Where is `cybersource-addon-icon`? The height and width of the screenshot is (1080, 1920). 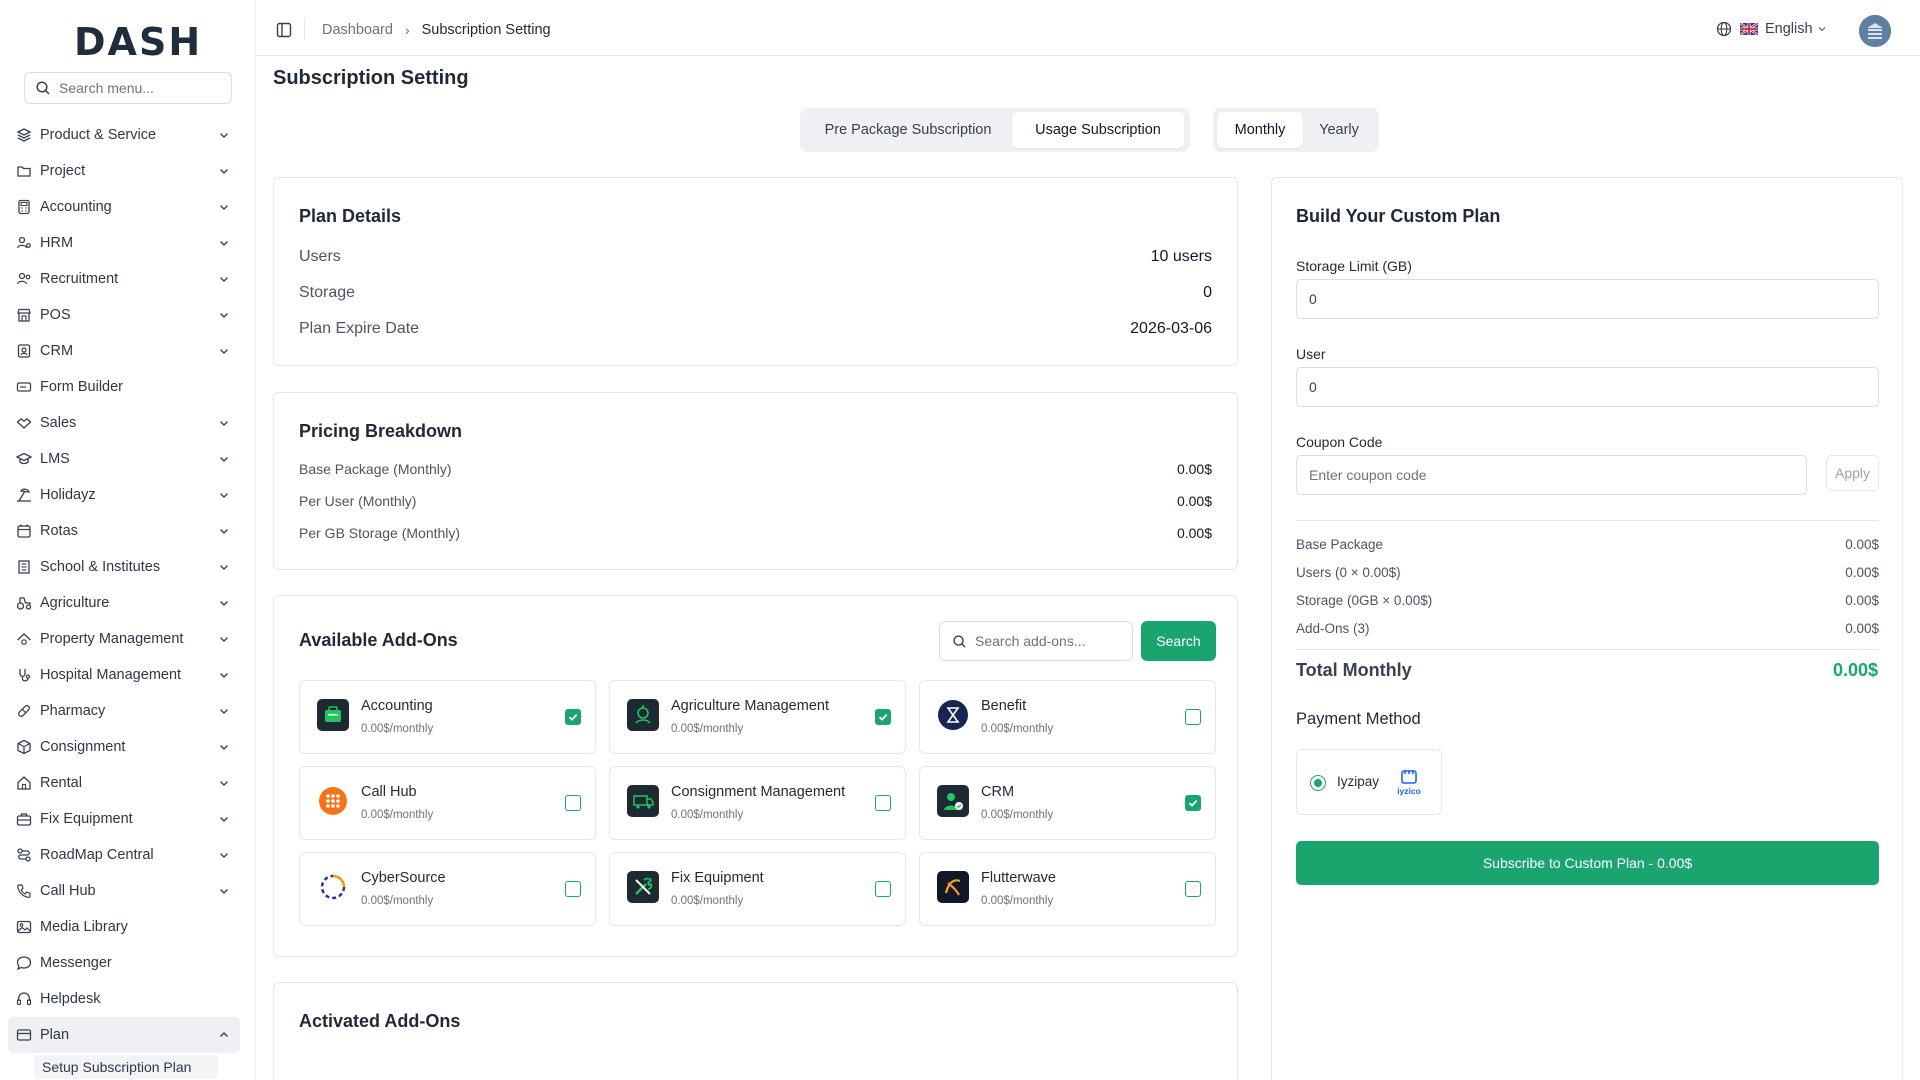 cybersource-addon-icon is located at coordinates (333, 887).